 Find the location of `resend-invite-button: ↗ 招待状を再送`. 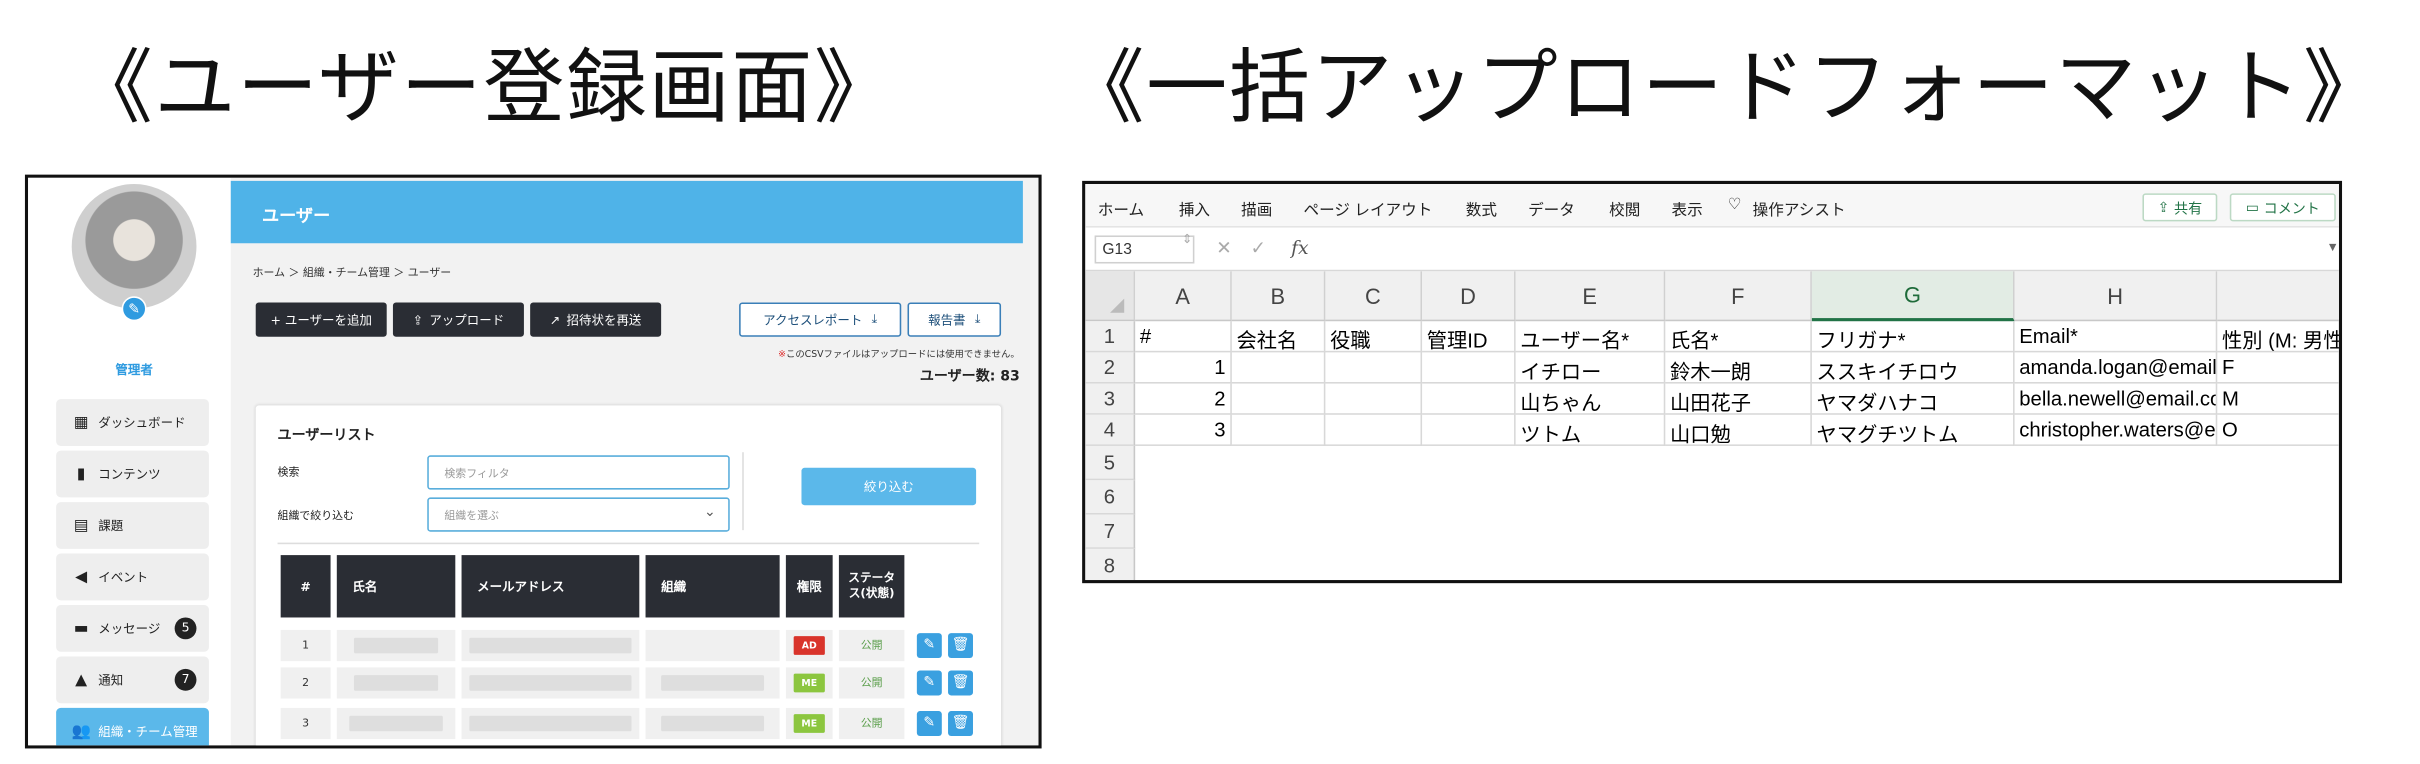

resend-invite-button: ↗ 招待状を再送 is located at coordinates (596, 319).